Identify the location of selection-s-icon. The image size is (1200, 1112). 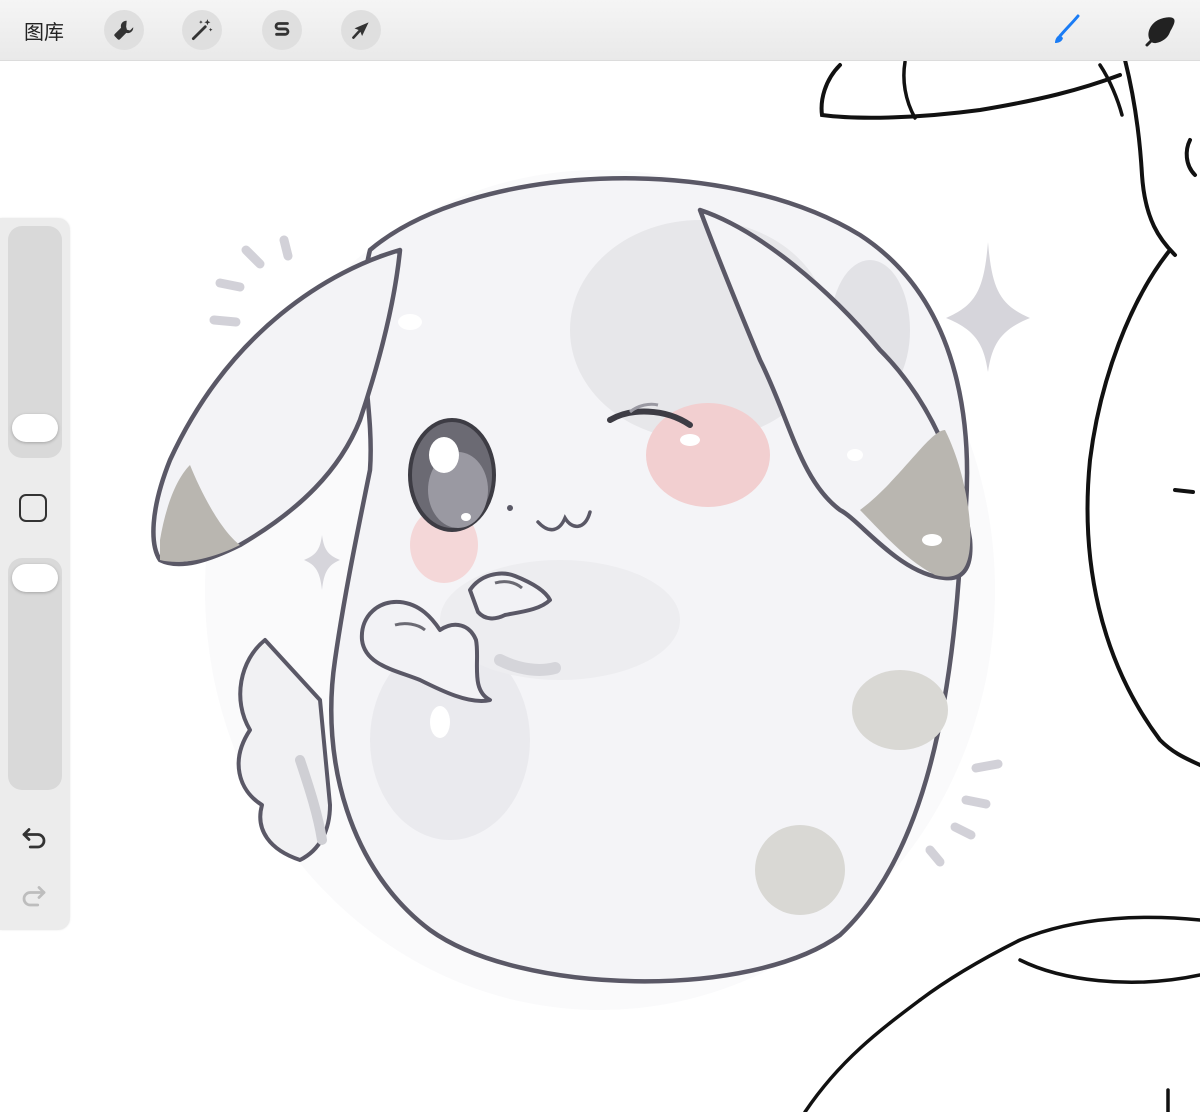
(282, 29).